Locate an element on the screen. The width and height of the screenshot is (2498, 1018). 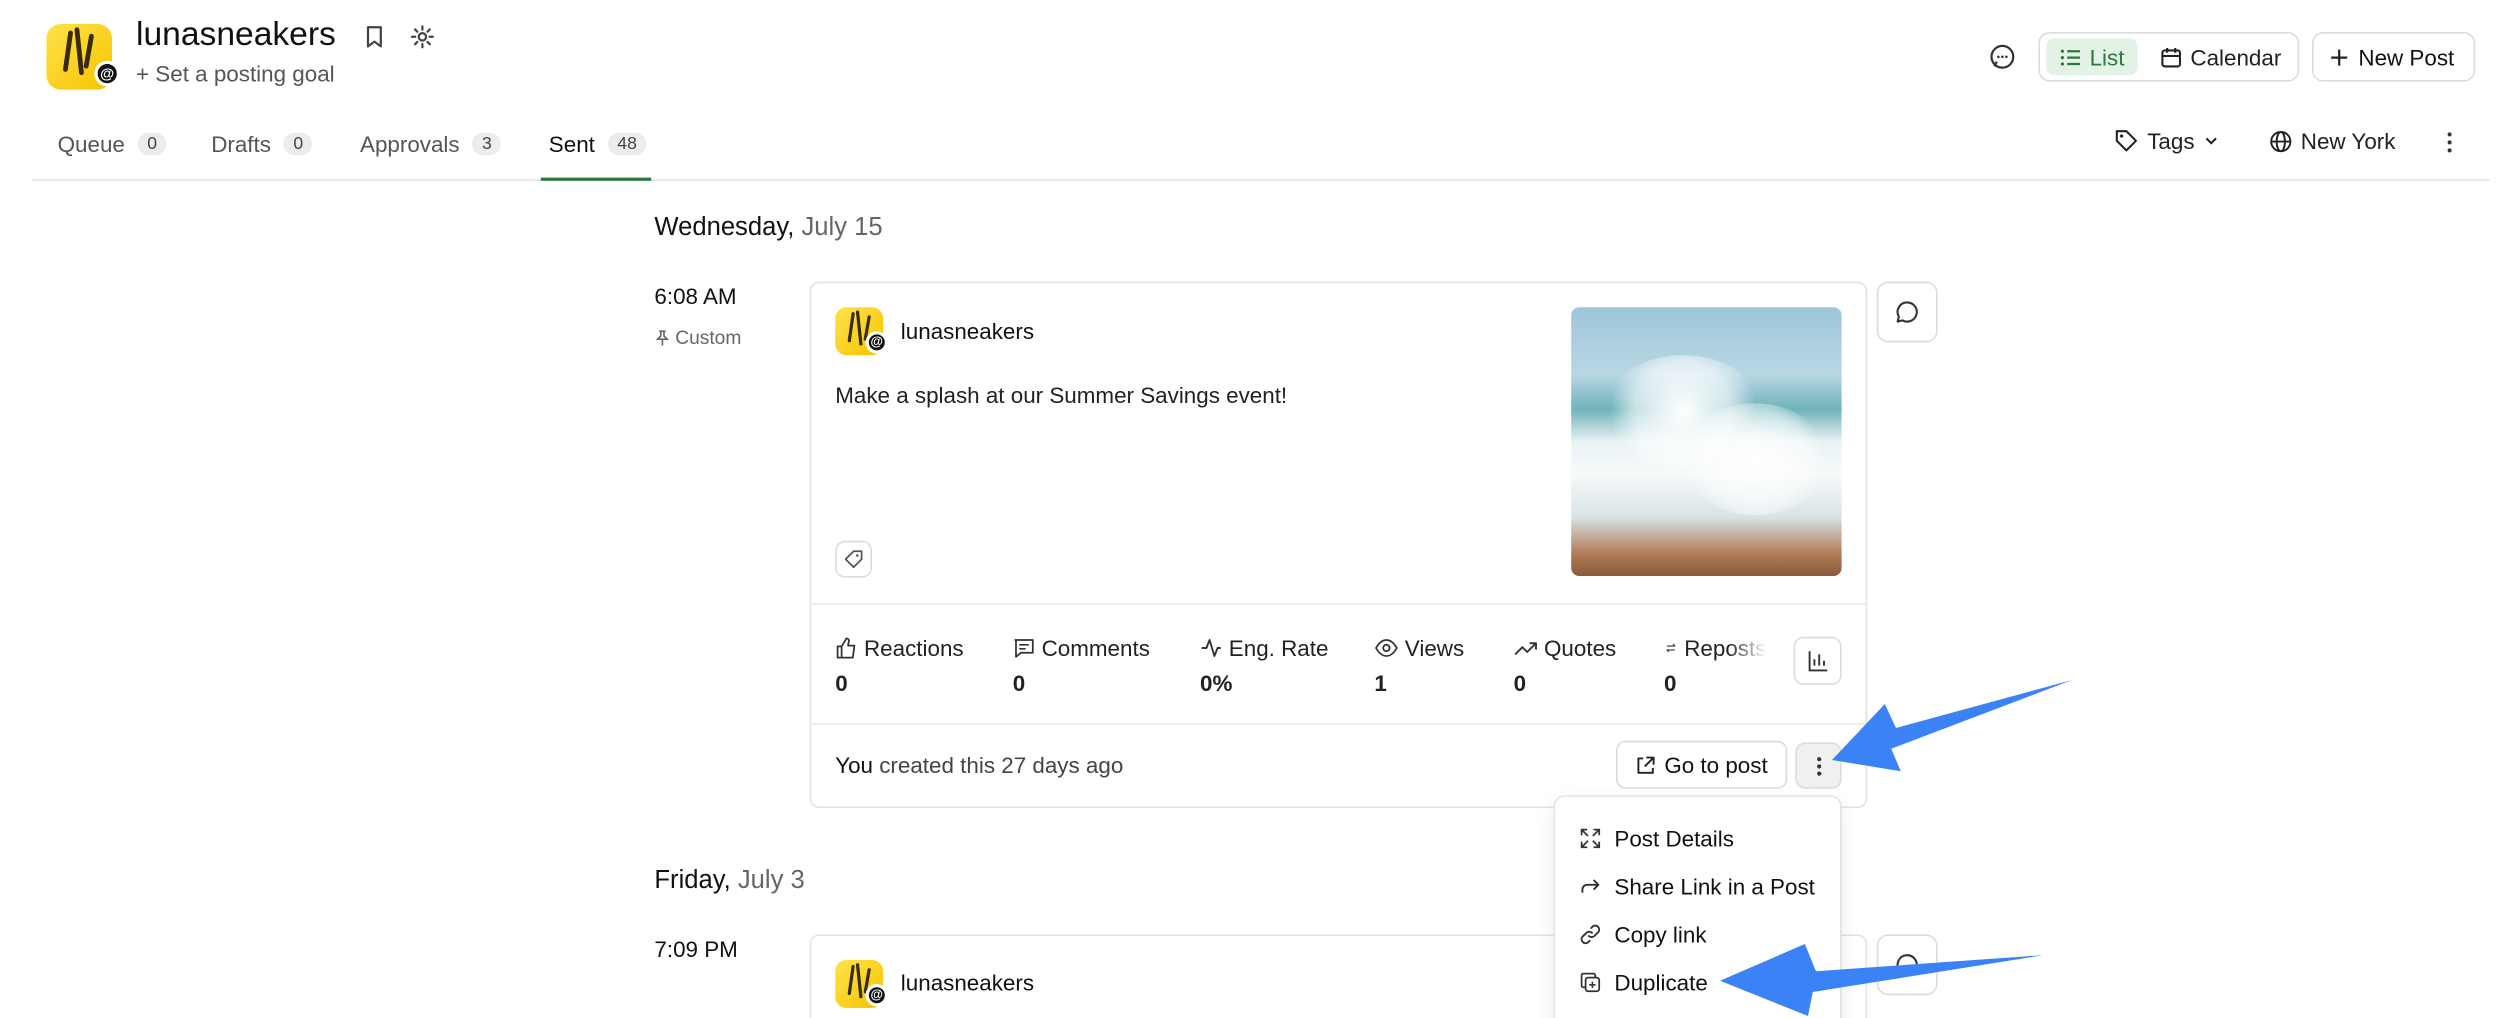
date: July 3 is located at coordinates (771, 881).